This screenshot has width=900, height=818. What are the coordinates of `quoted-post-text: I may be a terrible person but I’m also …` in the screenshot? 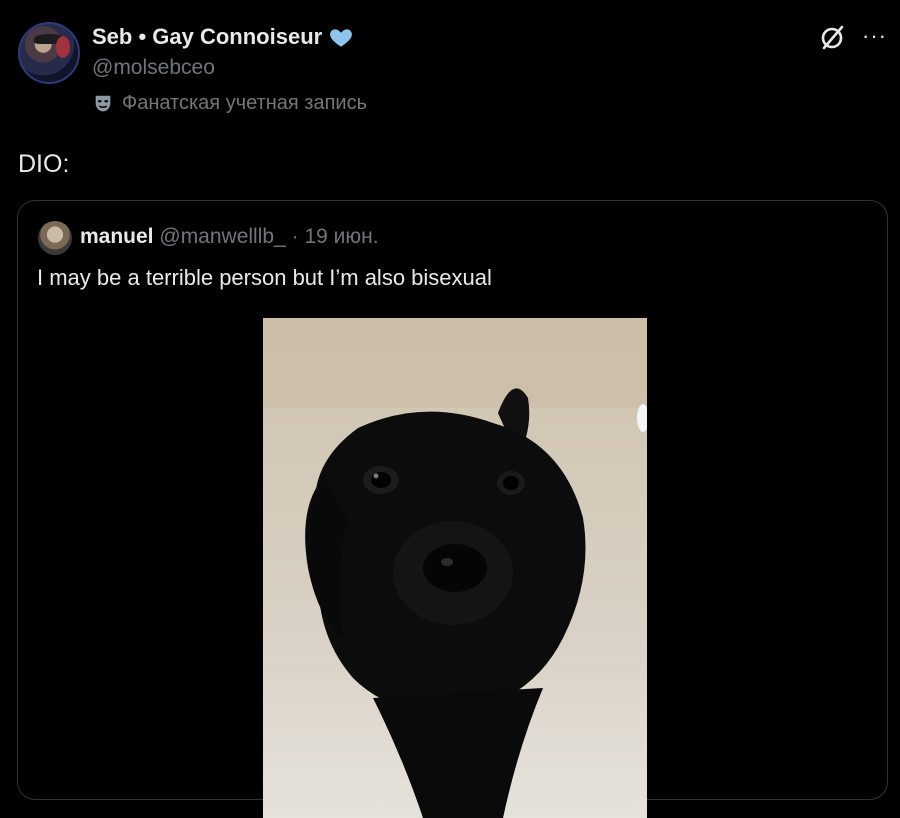 It's located at (264, 277).